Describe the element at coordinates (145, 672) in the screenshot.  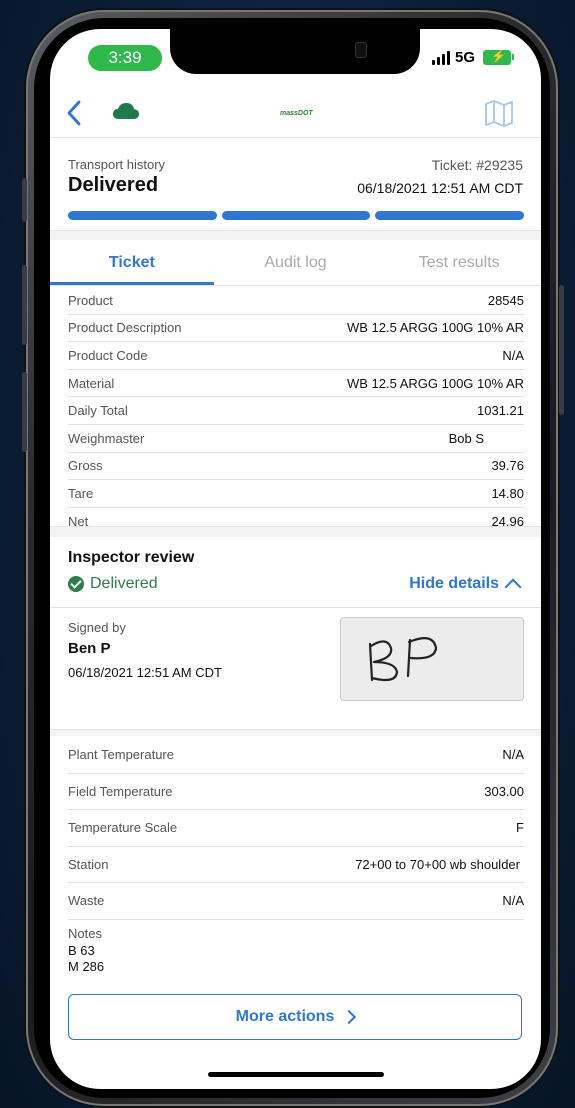
I see `signed-date: 06/18/2021 12:51 AM CDT` at that location.